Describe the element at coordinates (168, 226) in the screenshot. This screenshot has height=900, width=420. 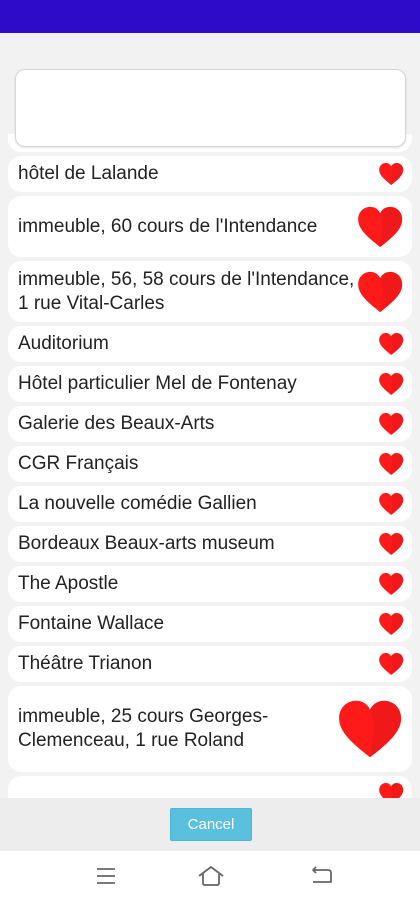
I see `place-name: immeuble, 60 cours de l'Intendance` at that location.